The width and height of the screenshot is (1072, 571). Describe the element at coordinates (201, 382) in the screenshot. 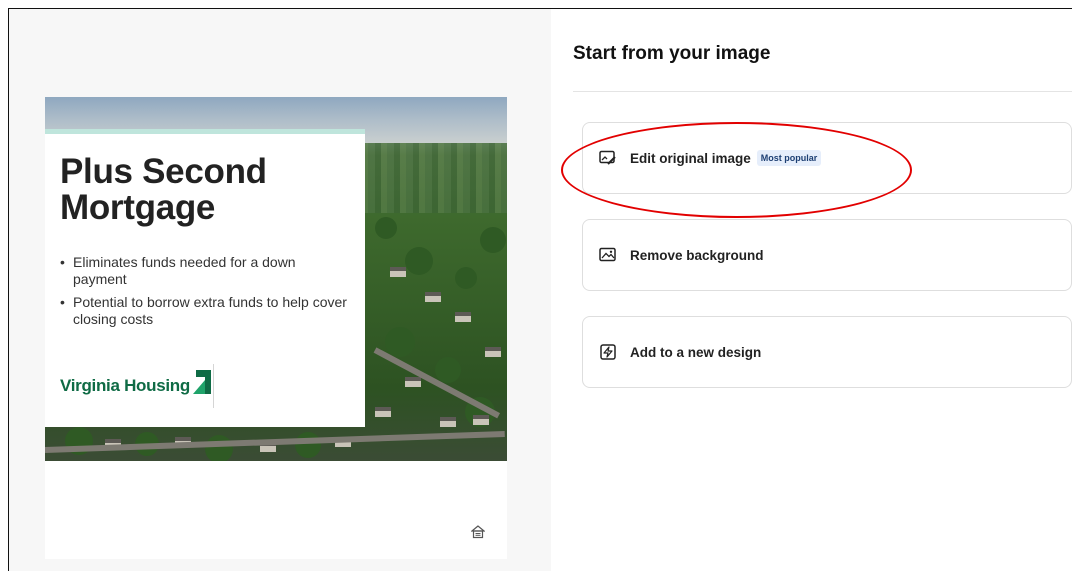

I see `brand-mark-icon` at that location.